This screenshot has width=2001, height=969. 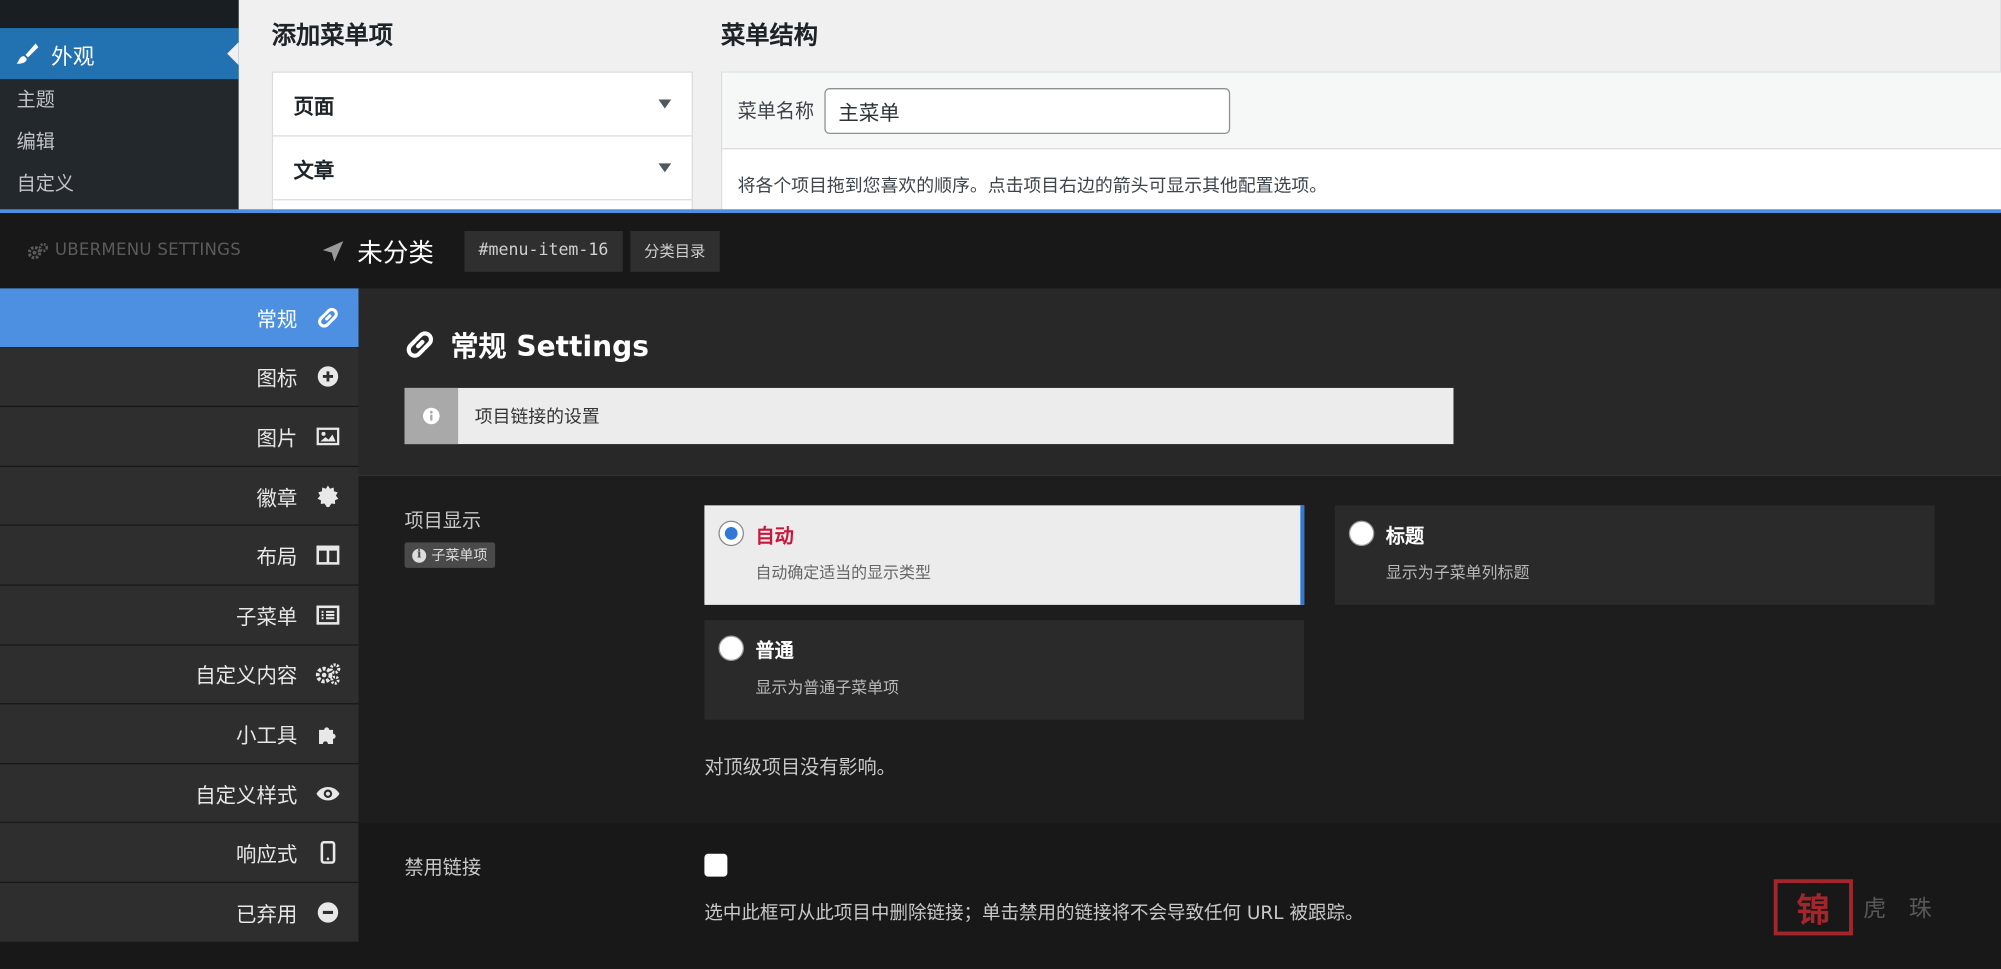 What do you see at coordinates (277, 378) in the screenshot?
I see `nav-label: 图标` at bounding box center [277, 378].